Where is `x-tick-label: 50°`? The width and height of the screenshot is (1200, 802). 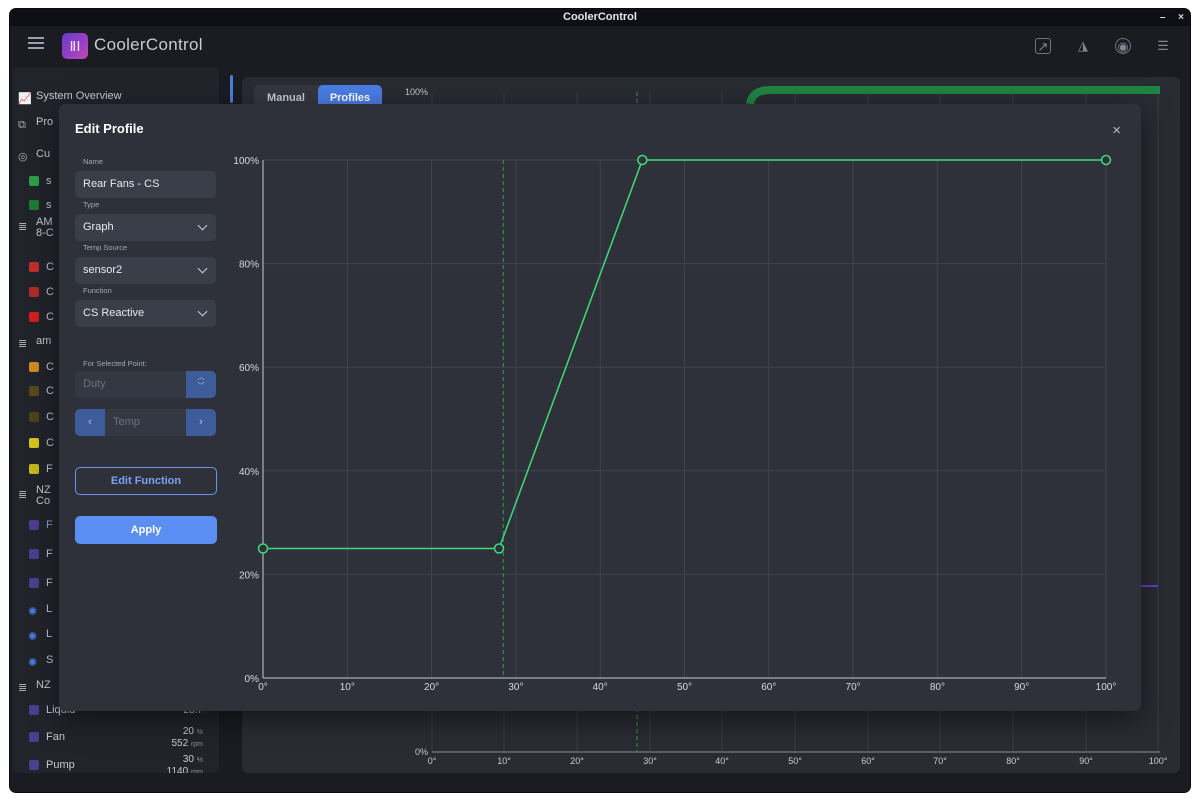
x-tick-label: 50° is located at coordinates (684, 687).